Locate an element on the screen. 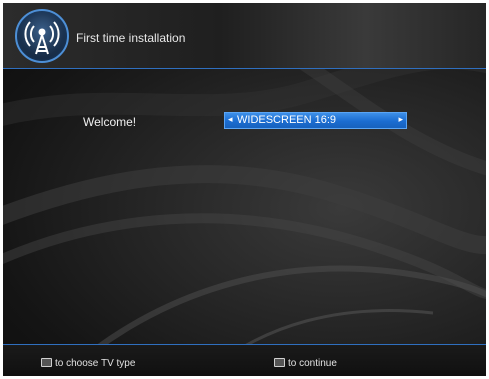 Image resolution: width=489 pixels, height=379 pixels. page-title: First time installation is located at coordinates (131, 38).